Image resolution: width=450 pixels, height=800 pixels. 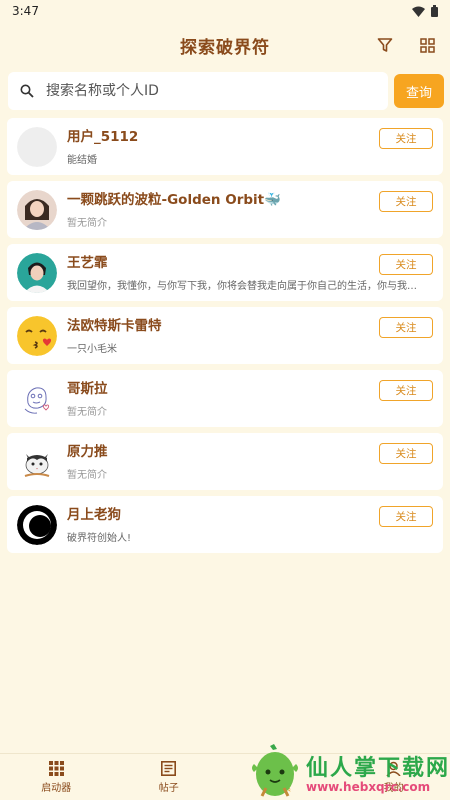 I want to click on user-name: 法欧特斯卡雷特, so click(x=114, y=325).